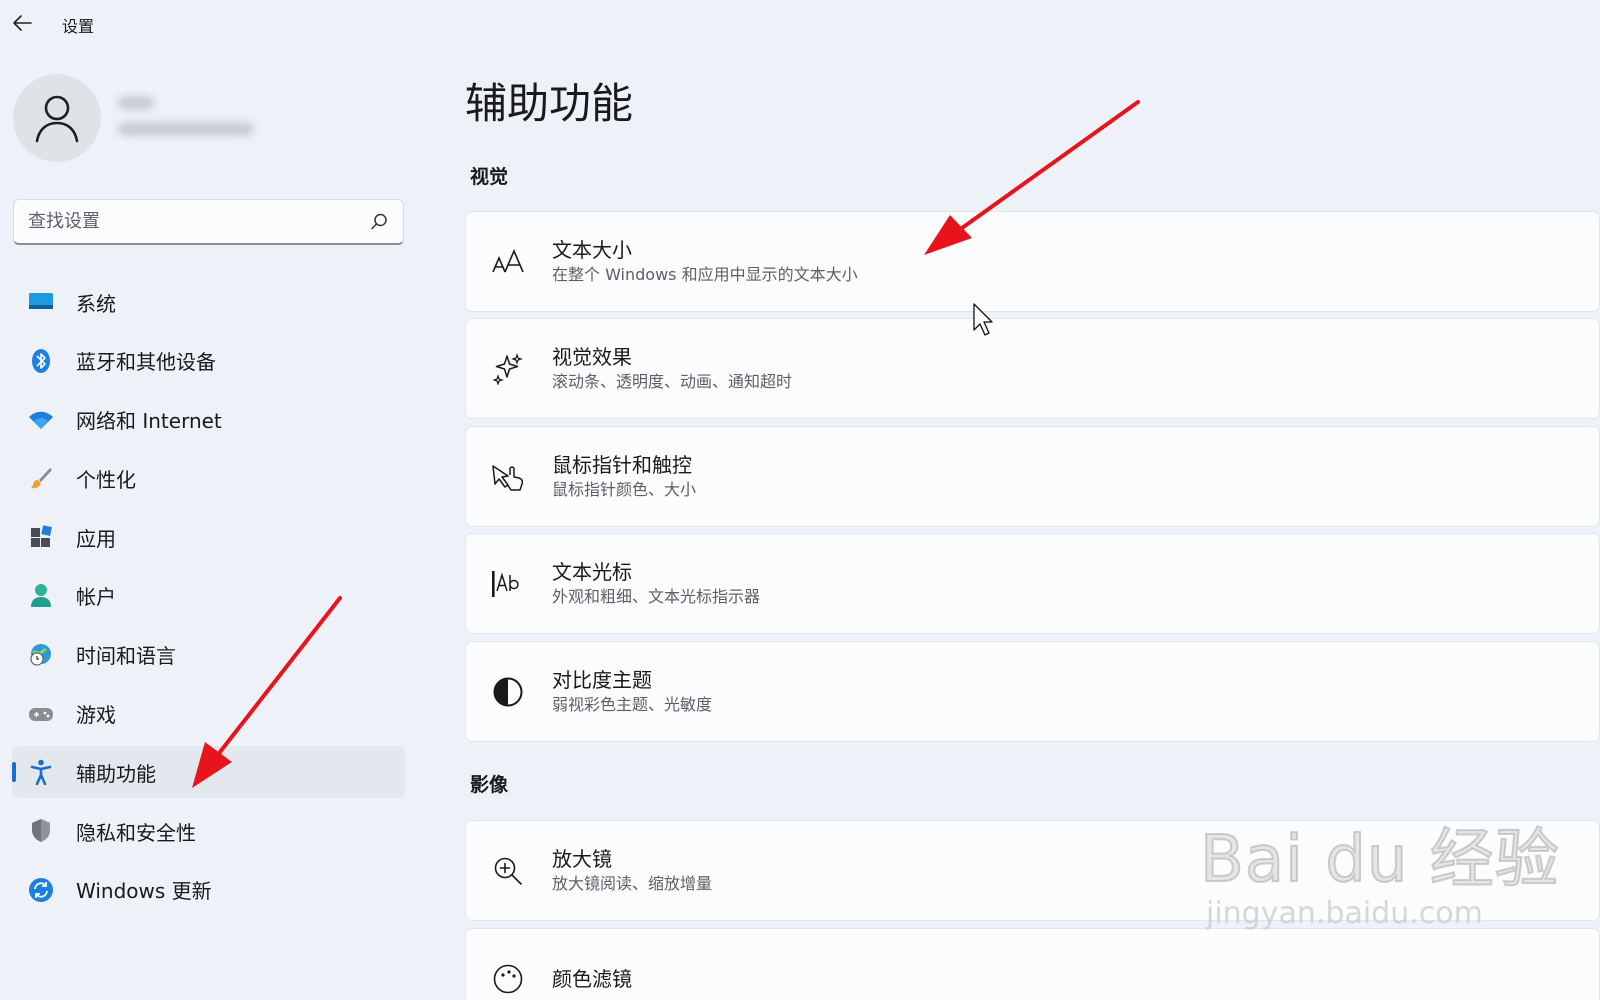 The image size is (1600, 1000). Describe the element at coordinates (622, 465) in the screenshot. I see `card-title: 鼠标指针和触控` at that location.